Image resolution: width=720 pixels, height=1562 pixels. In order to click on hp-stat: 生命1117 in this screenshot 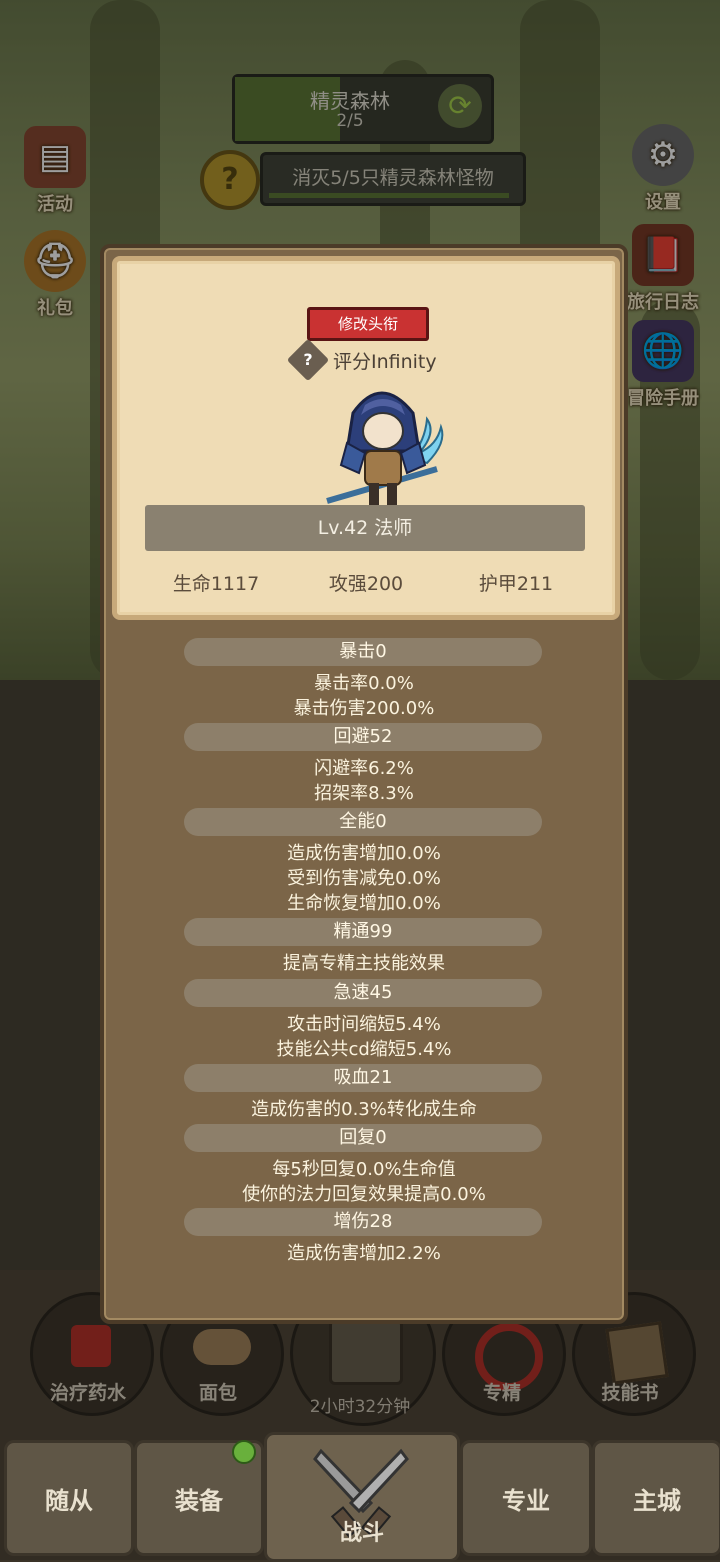, I will do `click(216, 584)`.